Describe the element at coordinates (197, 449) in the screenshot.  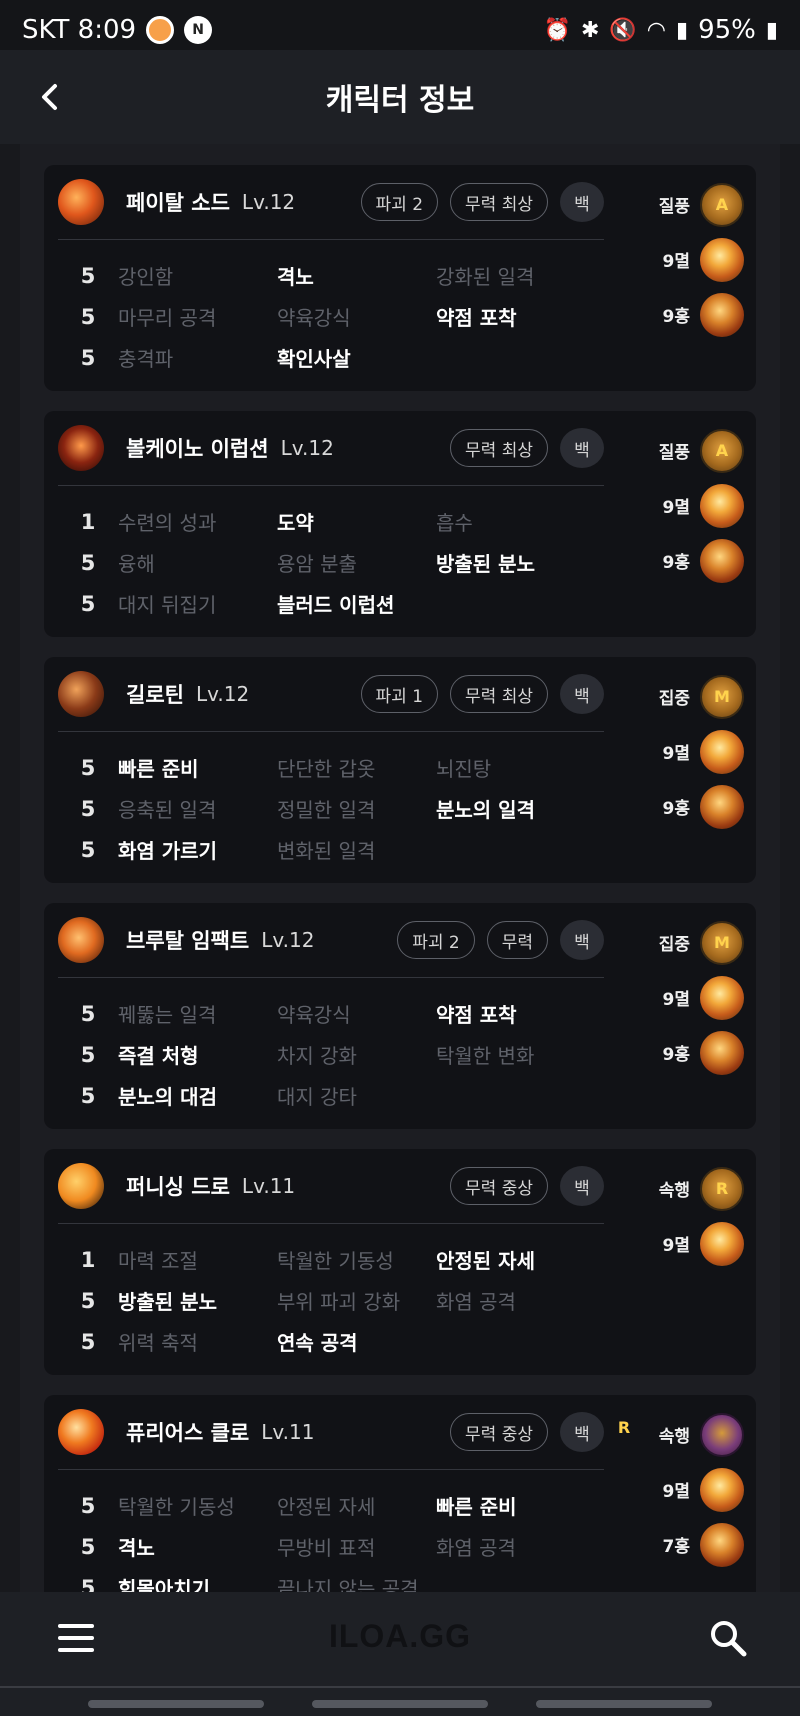
I see `skill-name: 볼케이노 이럽션` at that location.